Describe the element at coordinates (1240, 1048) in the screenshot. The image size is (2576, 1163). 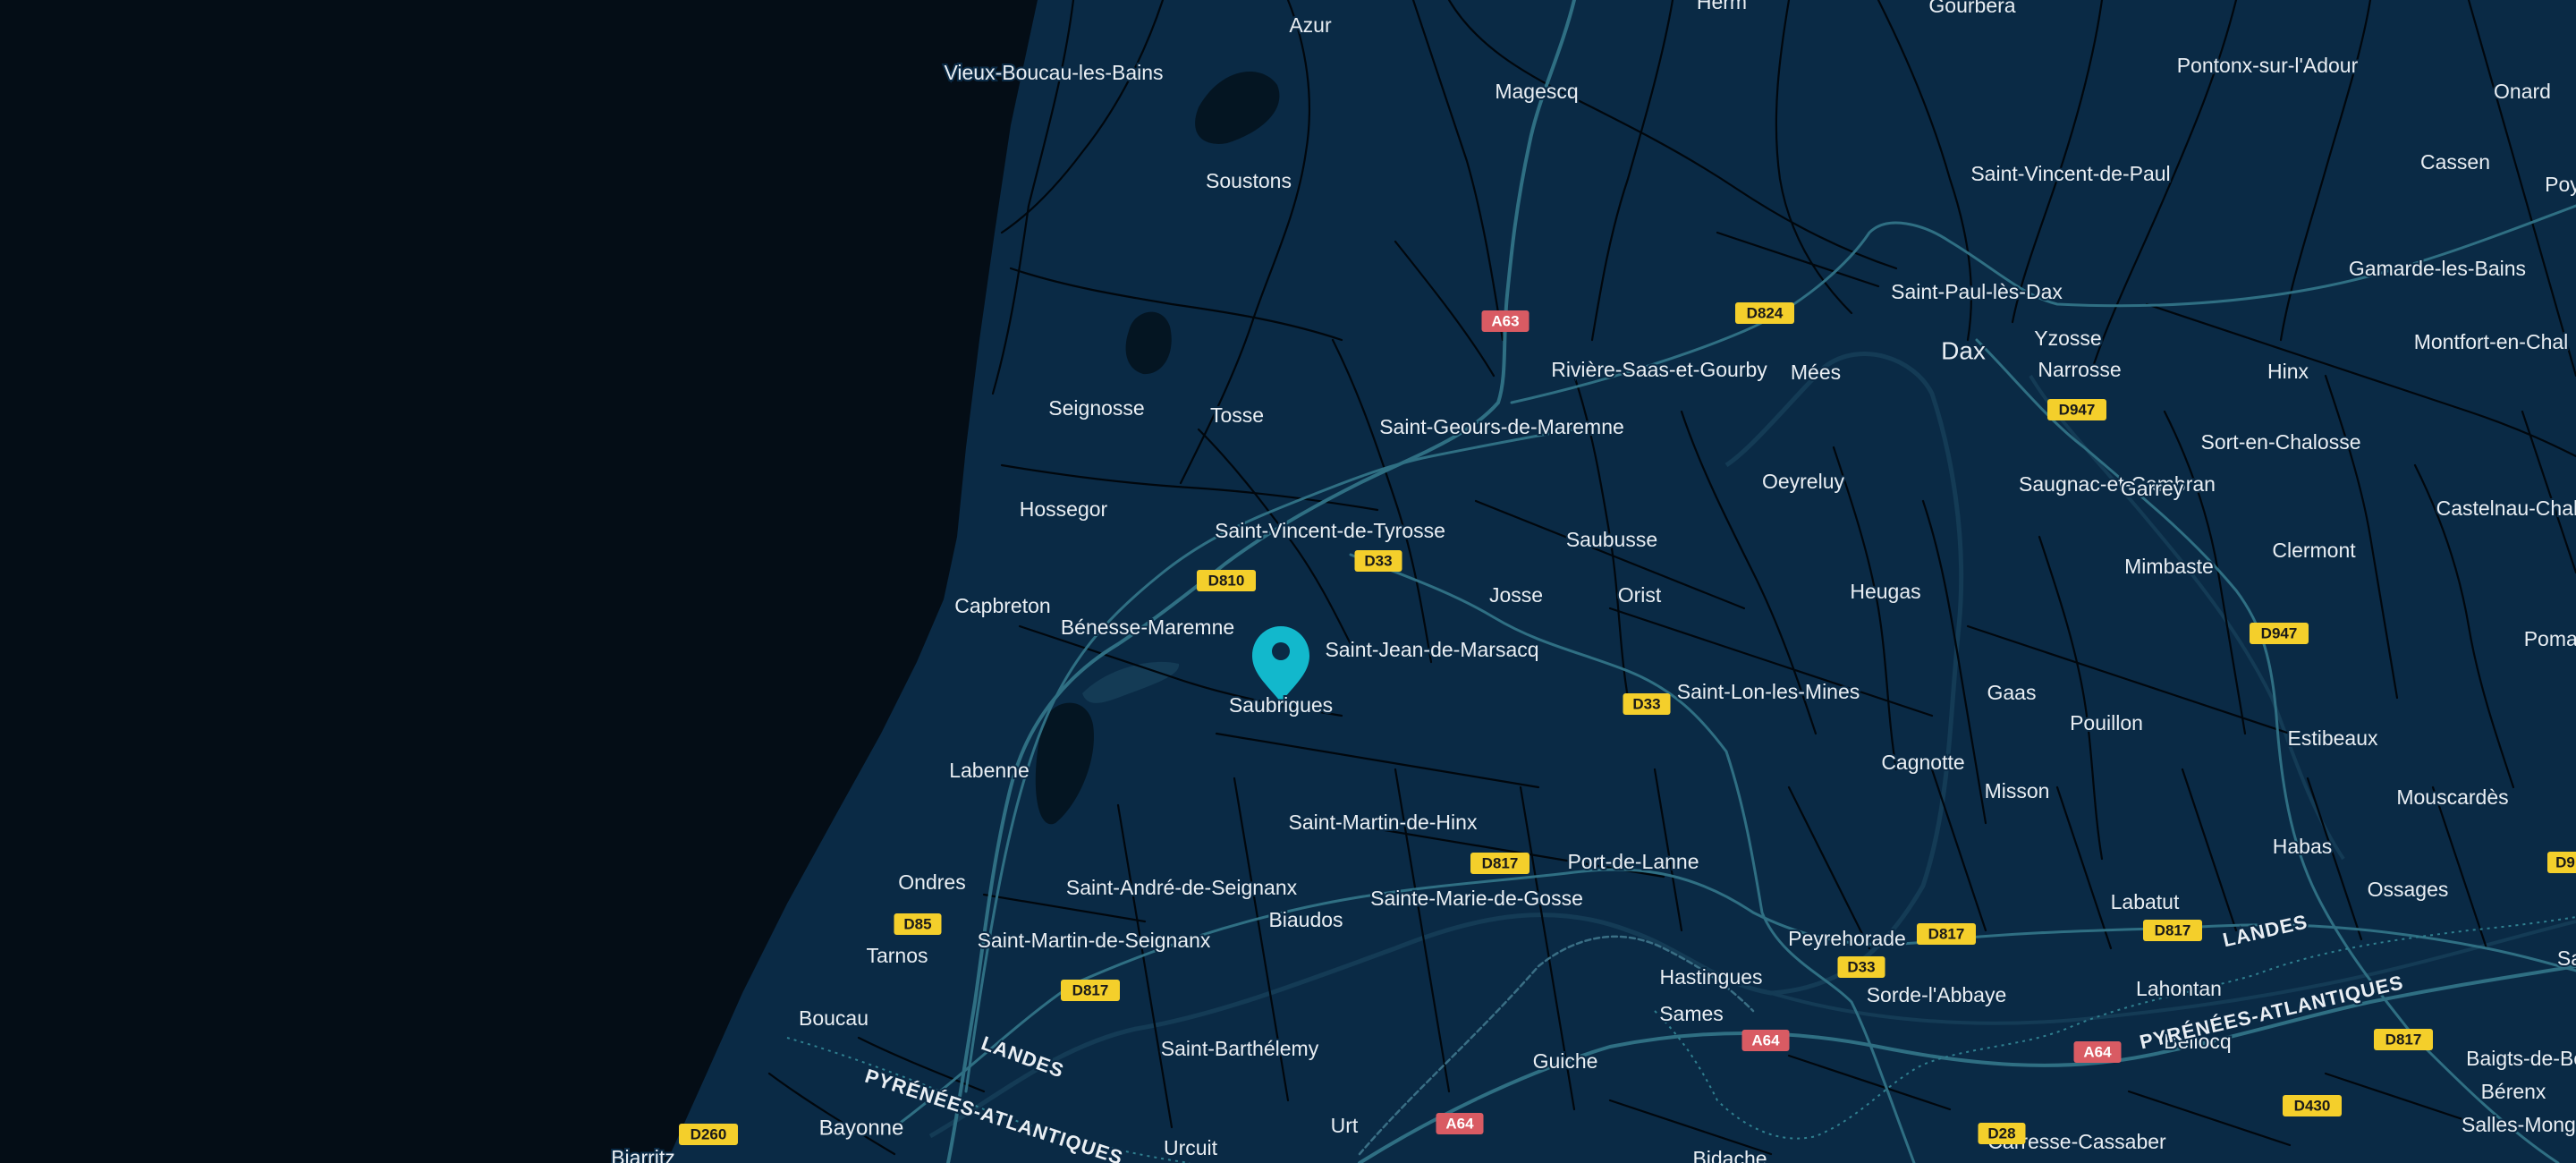
I see `place-label: Saint-Barthélemy` at that location.